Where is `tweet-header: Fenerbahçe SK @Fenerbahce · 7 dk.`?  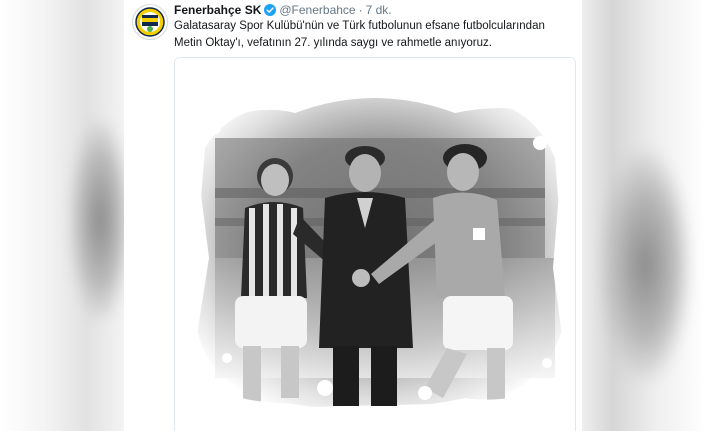 tweet-header: Fenerbahçe SK @Fenerbahce · 7 dk. is located at coordinates (283, 10).